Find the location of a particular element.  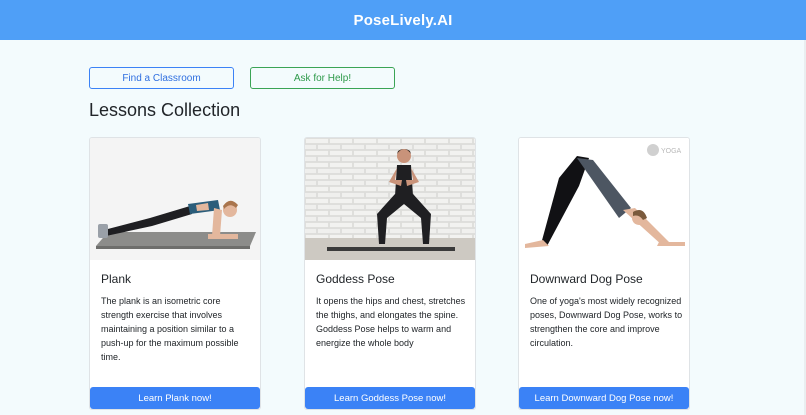

goddess-pose-image is located at coordinates (390, 199).